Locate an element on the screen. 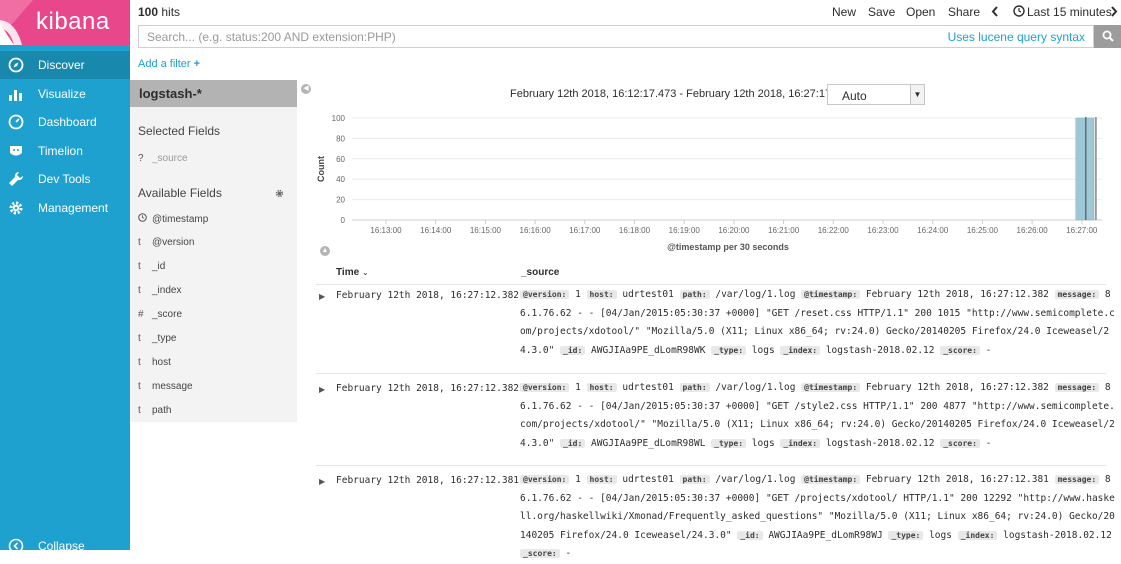  x-tick-label: 16:21:00 is located at coordinates (784, 230).